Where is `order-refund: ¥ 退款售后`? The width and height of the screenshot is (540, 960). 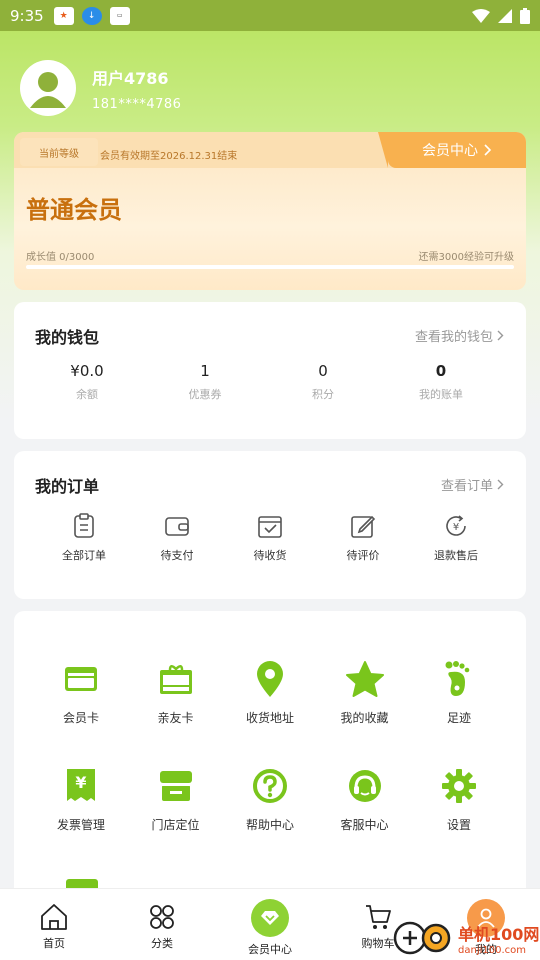
order-refund: ¥ 退款售后 is located at coordinates (456, 537).